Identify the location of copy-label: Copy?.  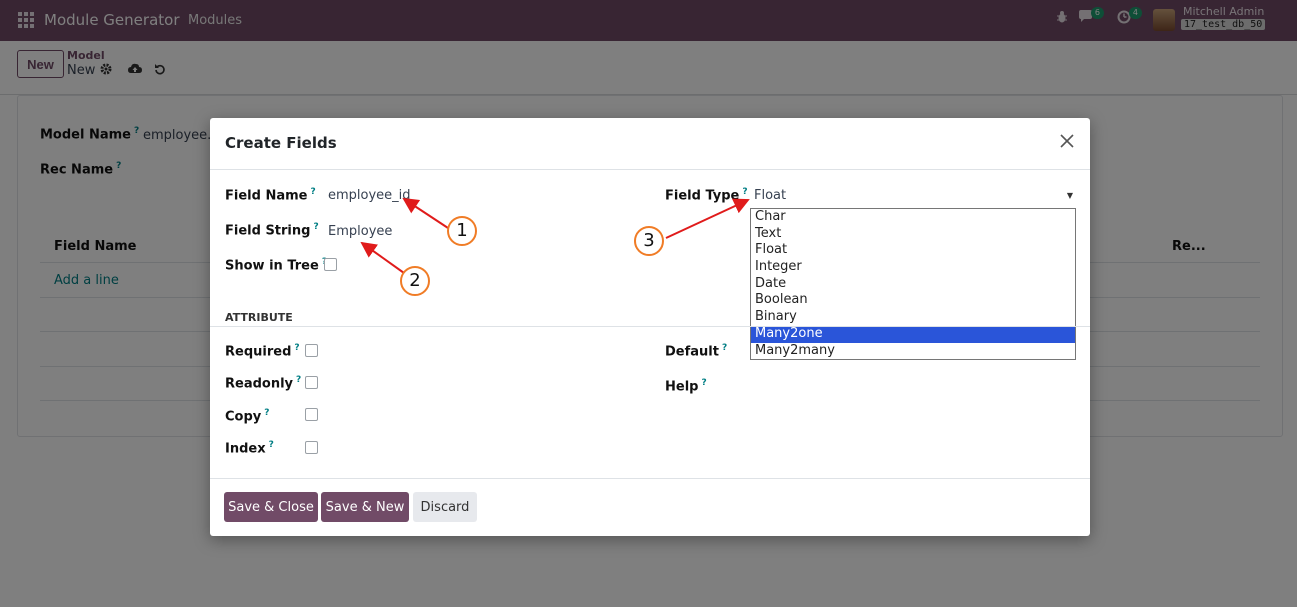
(247, 416).